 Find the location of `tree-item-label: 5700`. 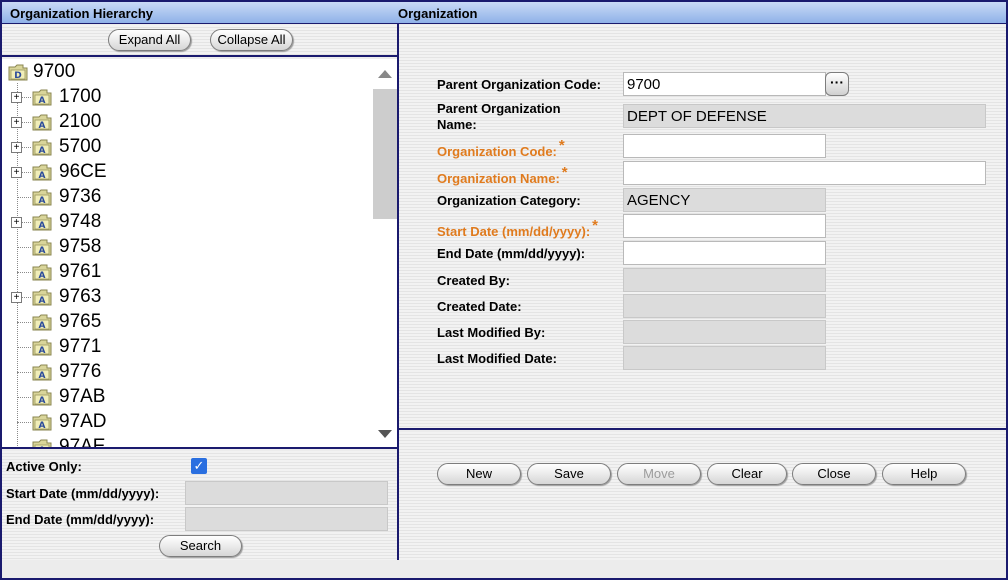

tree-item-label: 5700 is located at coordinates (80, 146).